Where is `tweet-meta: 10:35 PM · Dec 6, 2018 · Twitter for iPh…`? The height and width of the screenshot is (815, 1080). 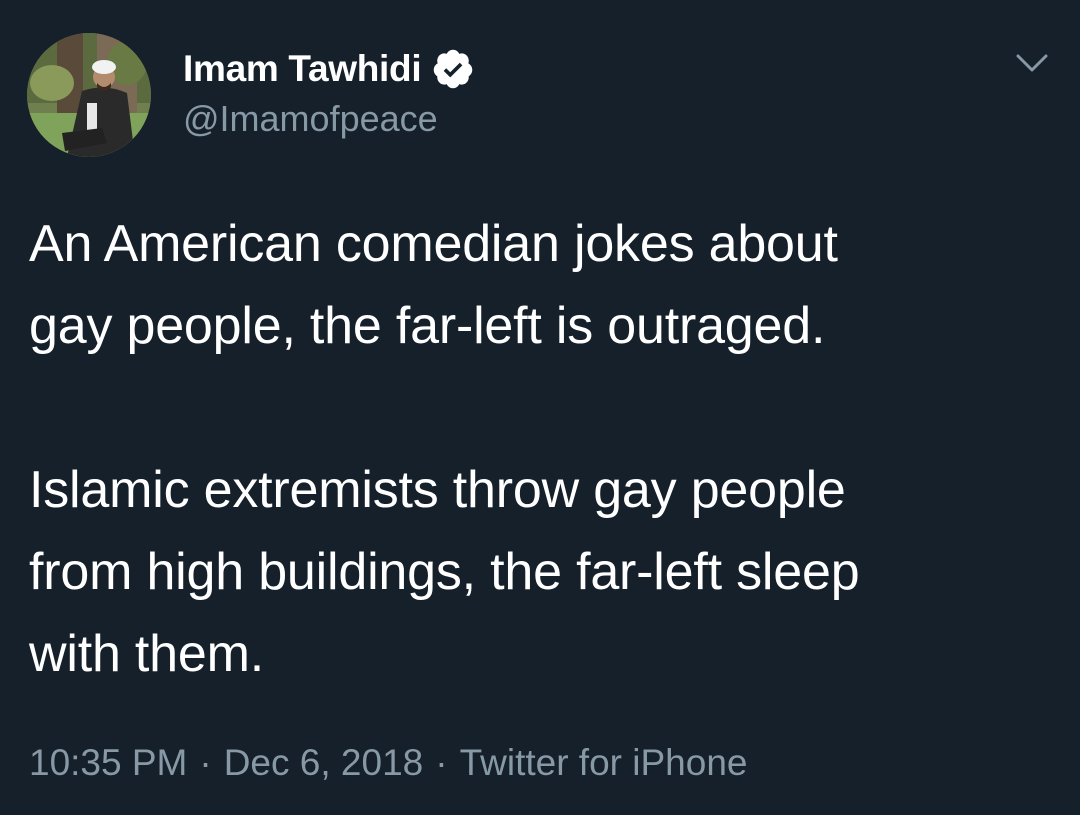
tweet-meta: 10:35 PM · Dec 6, 2018 · Twitter for iPh… is located at coordinates (388, 763).